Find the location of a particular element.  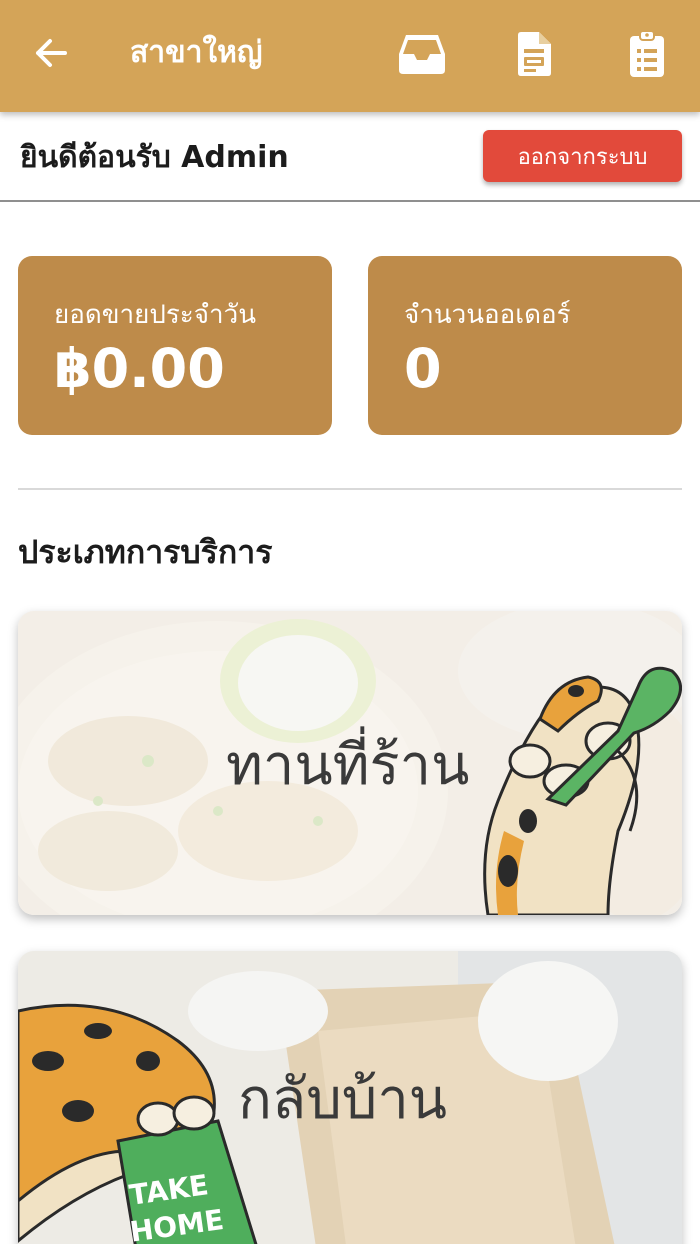

daily-sales-value: ฿0.00 is located at coordinates (139, 368).